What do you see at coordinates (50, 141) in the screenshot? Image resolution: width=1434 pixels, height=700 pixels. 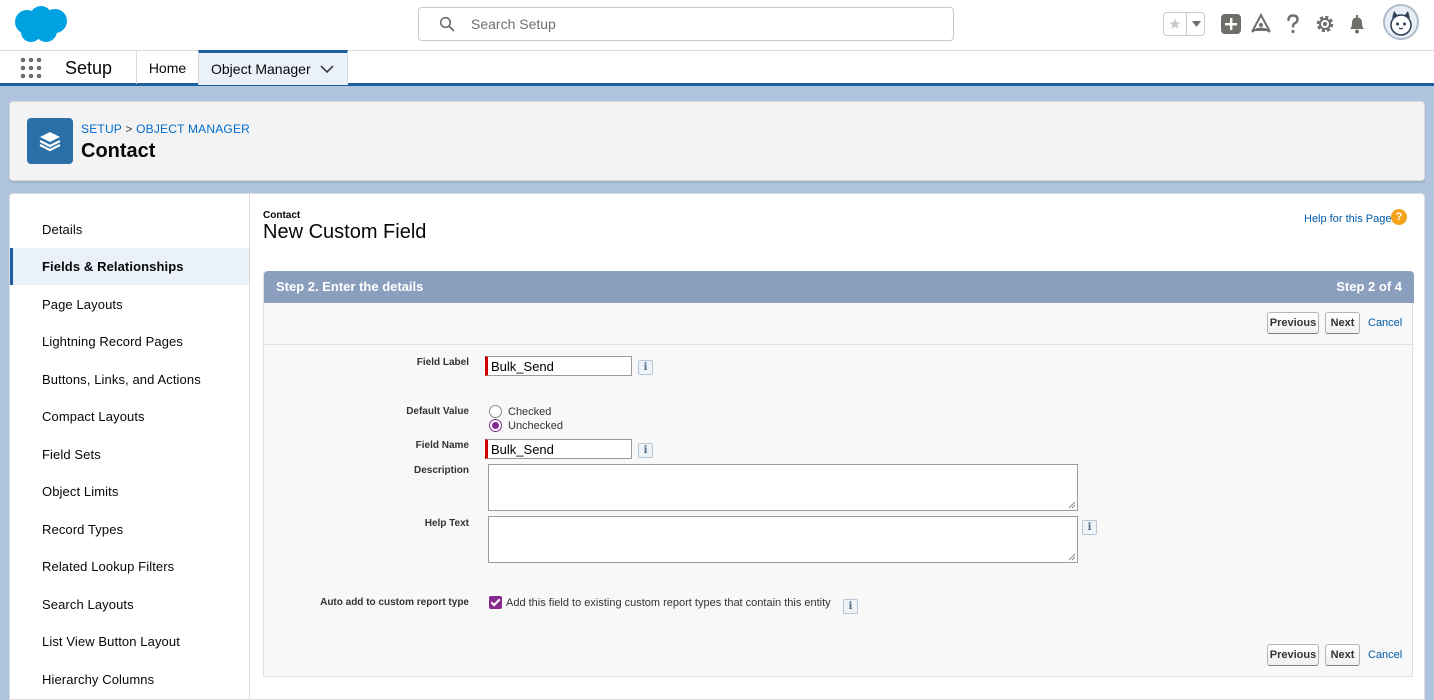 I see `object-manager-stack-icon` at bounding box center [50, 141].